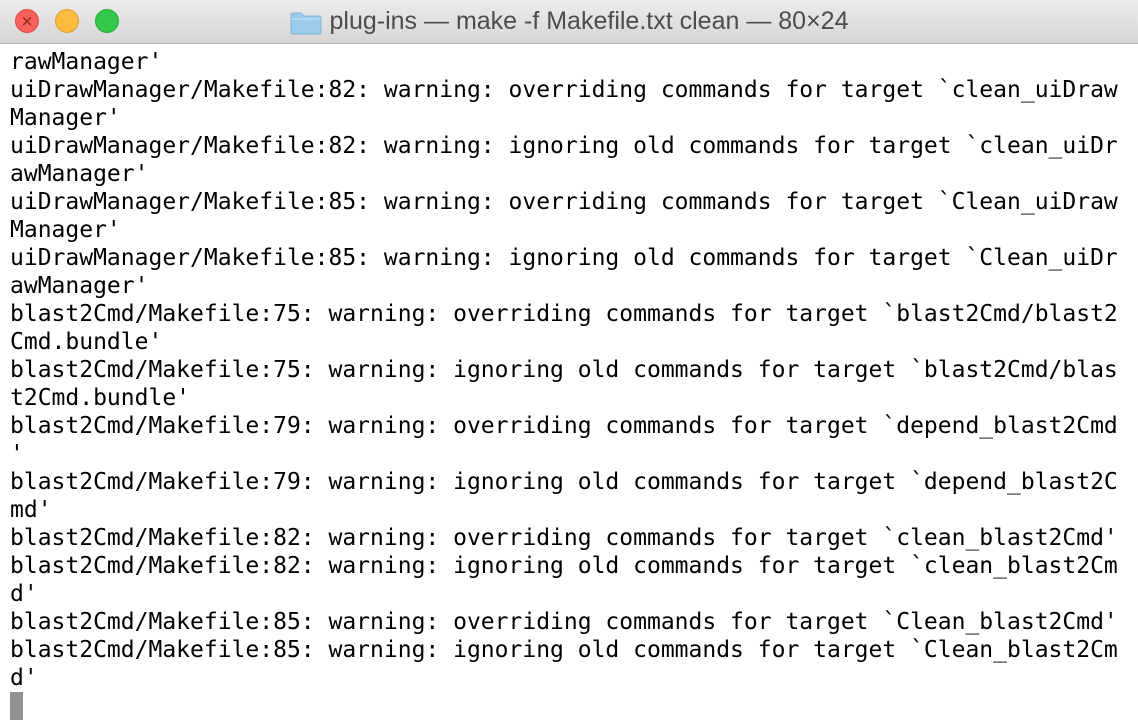 This screenshot has height=728, width=1138. I want to click on terminal-line: md', so click(31, 510).